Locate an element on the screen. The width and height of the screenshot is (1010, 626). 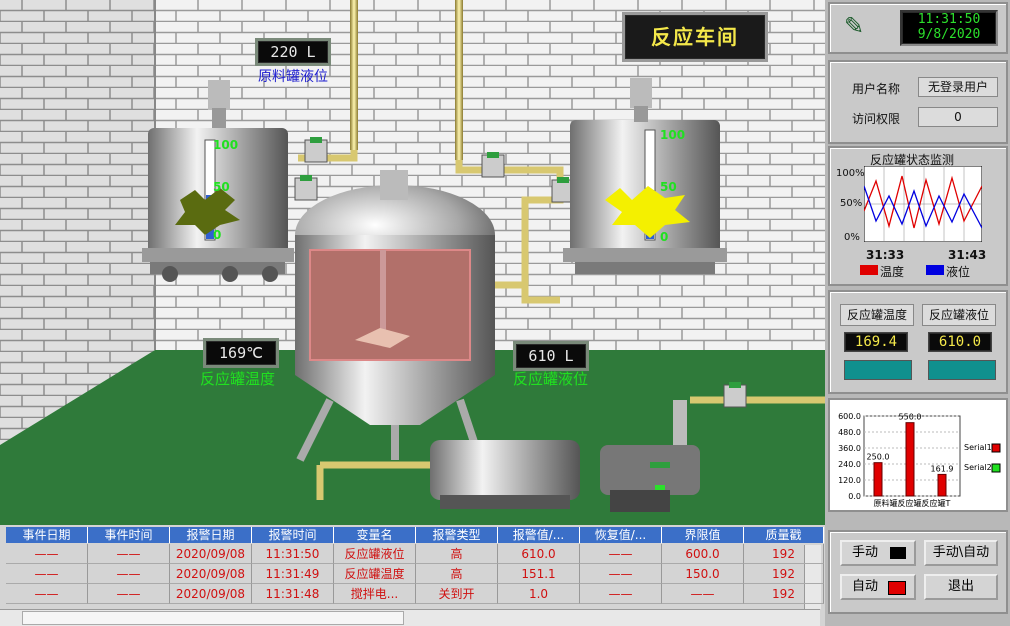
trend-y-100: 100% is located at coordinates (850, 173).